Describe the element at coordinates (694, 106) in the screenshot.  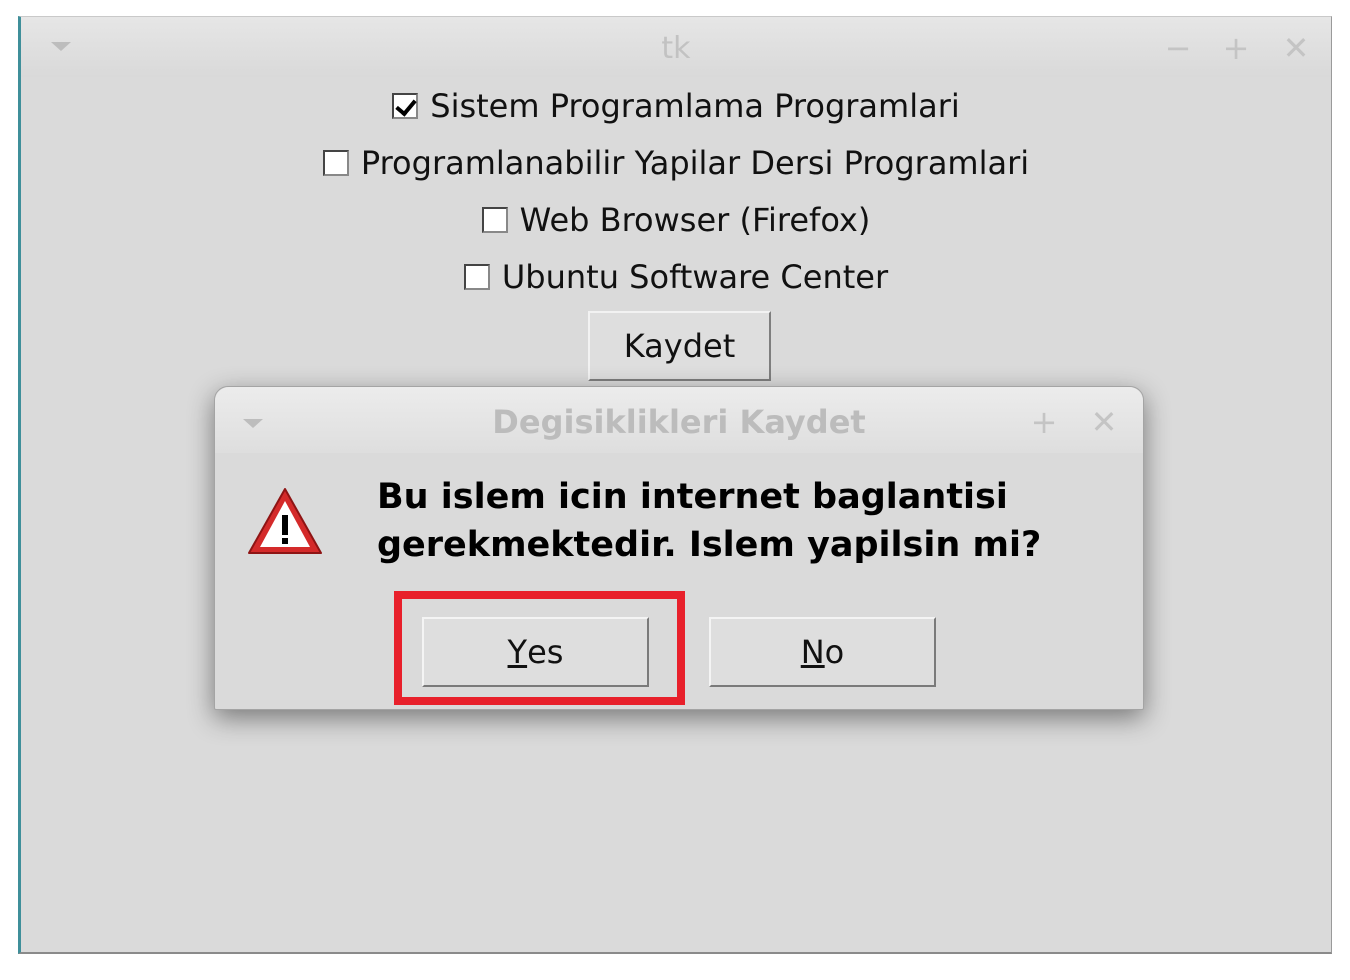
I see `option-label: Sistem Programlama Programlari` at that location.